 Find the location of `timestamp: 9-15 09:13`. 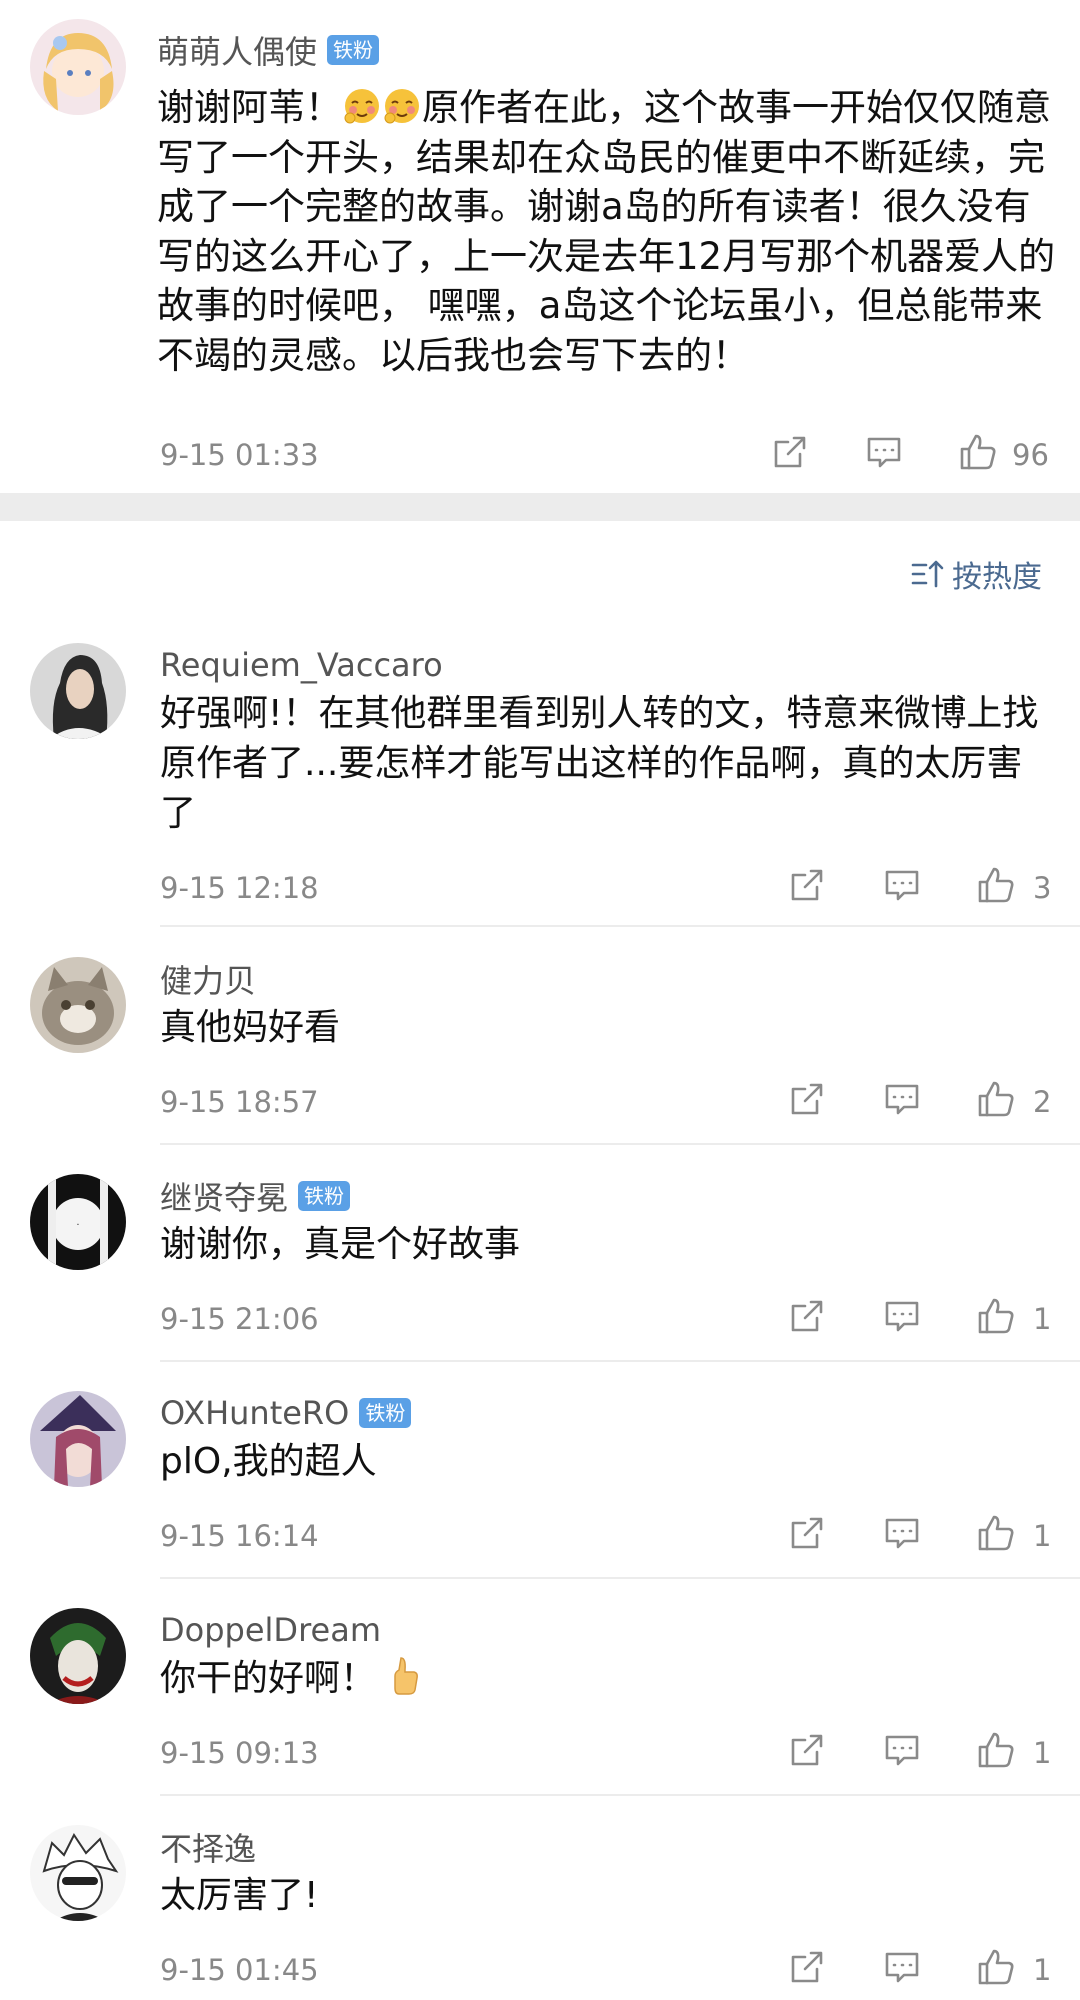

timestamp: 9-15 09:13 is located at coordinates (239, 1753).